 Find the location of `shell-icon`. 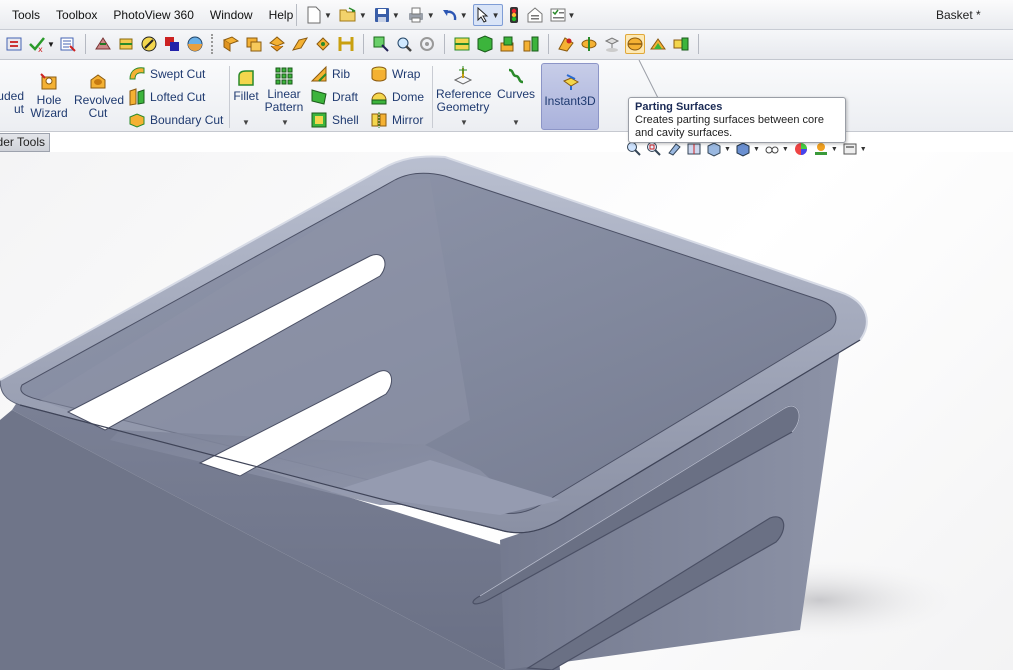

shell-icon is located at coordinates (319, 120).